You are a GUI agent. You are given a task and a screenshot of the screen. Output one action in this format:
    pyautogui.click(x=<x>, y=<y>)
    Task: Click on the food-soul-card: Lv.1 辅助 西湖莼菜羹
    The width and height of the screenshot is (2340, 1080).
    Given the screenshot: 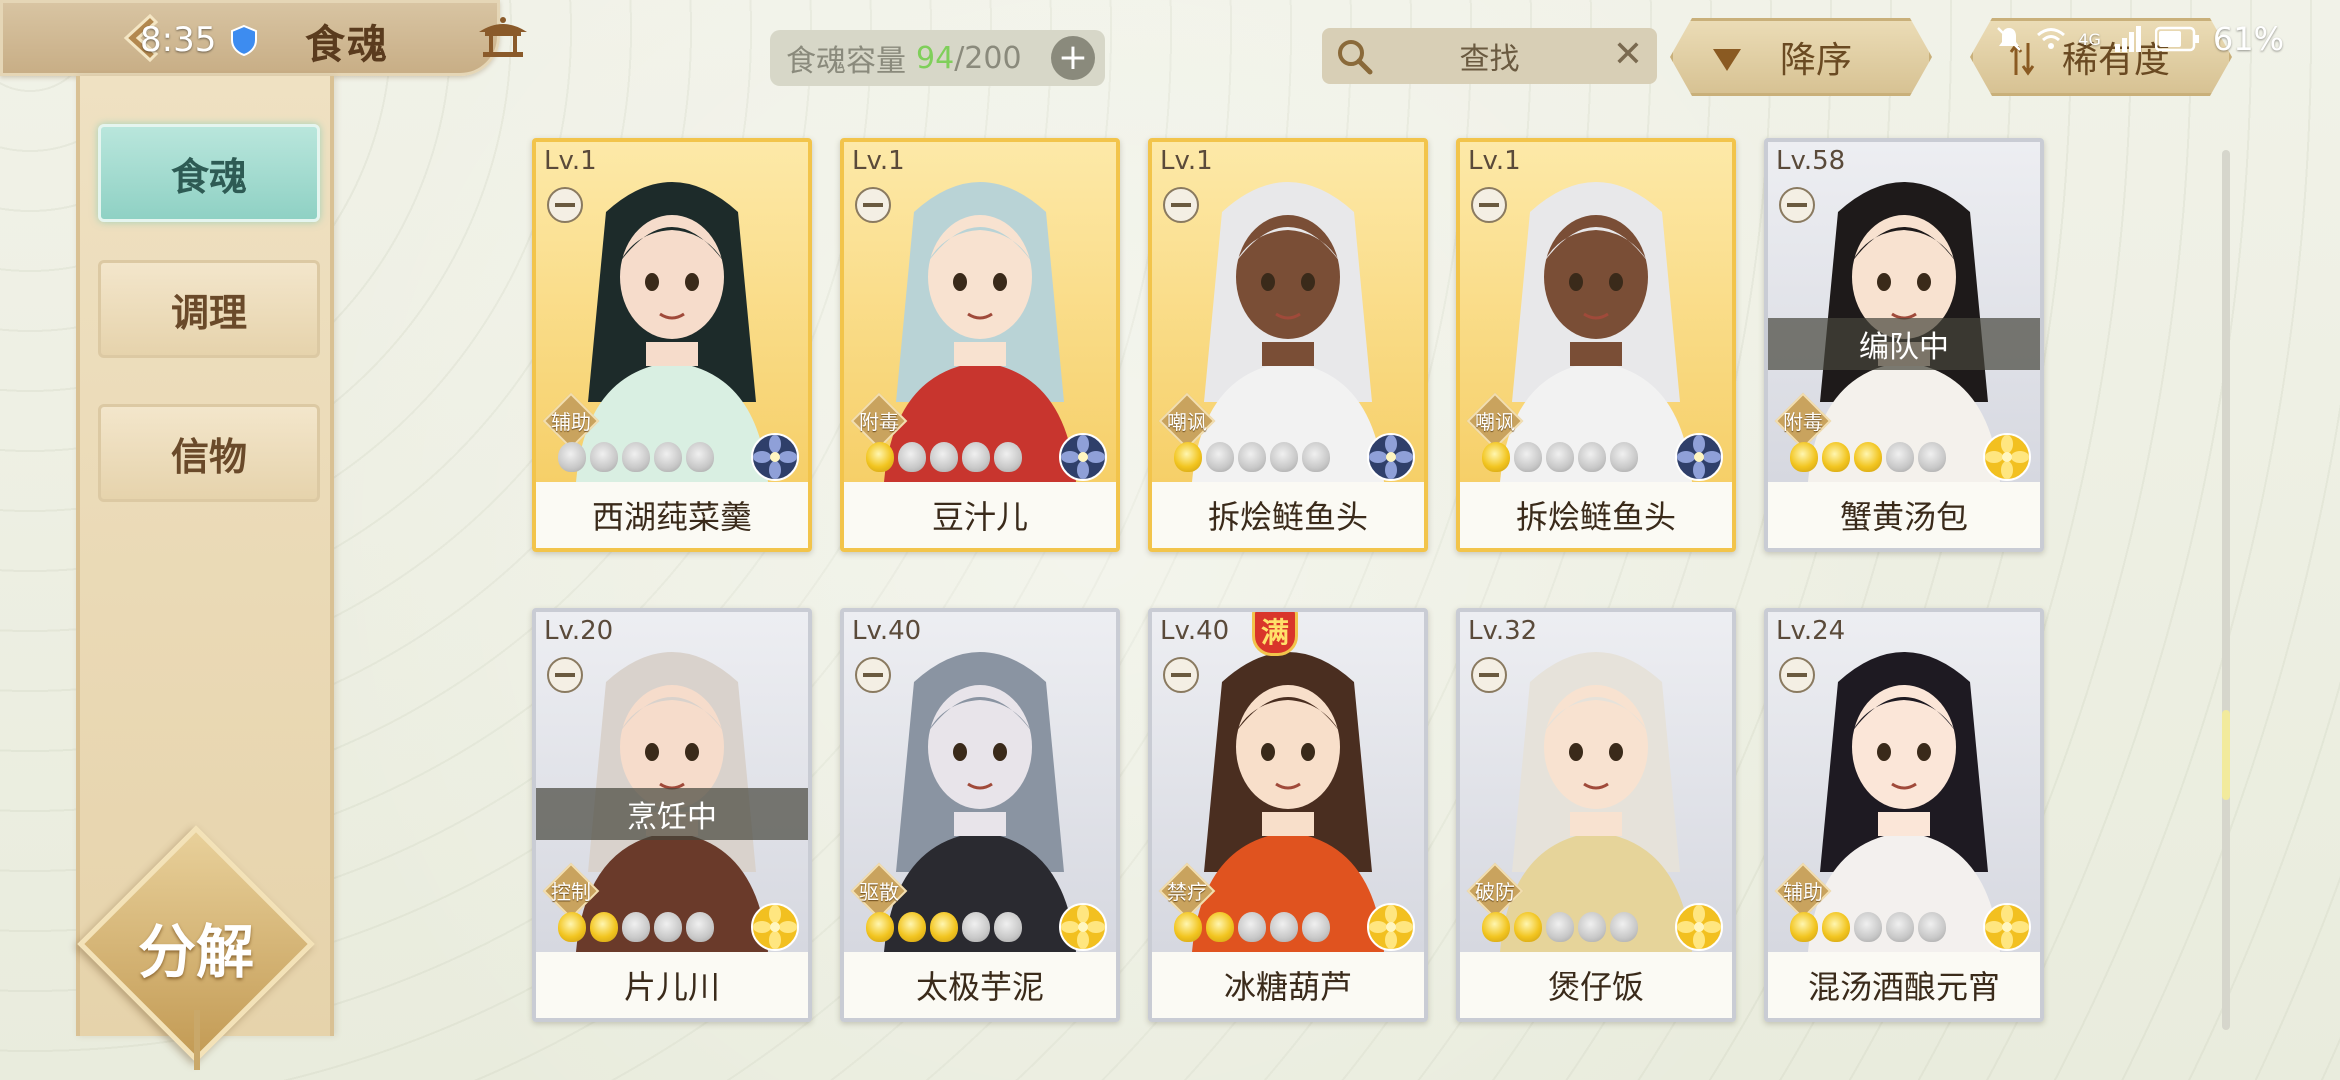 What is the action you would take?
    pyautogui.click(x=672, y=345)
    